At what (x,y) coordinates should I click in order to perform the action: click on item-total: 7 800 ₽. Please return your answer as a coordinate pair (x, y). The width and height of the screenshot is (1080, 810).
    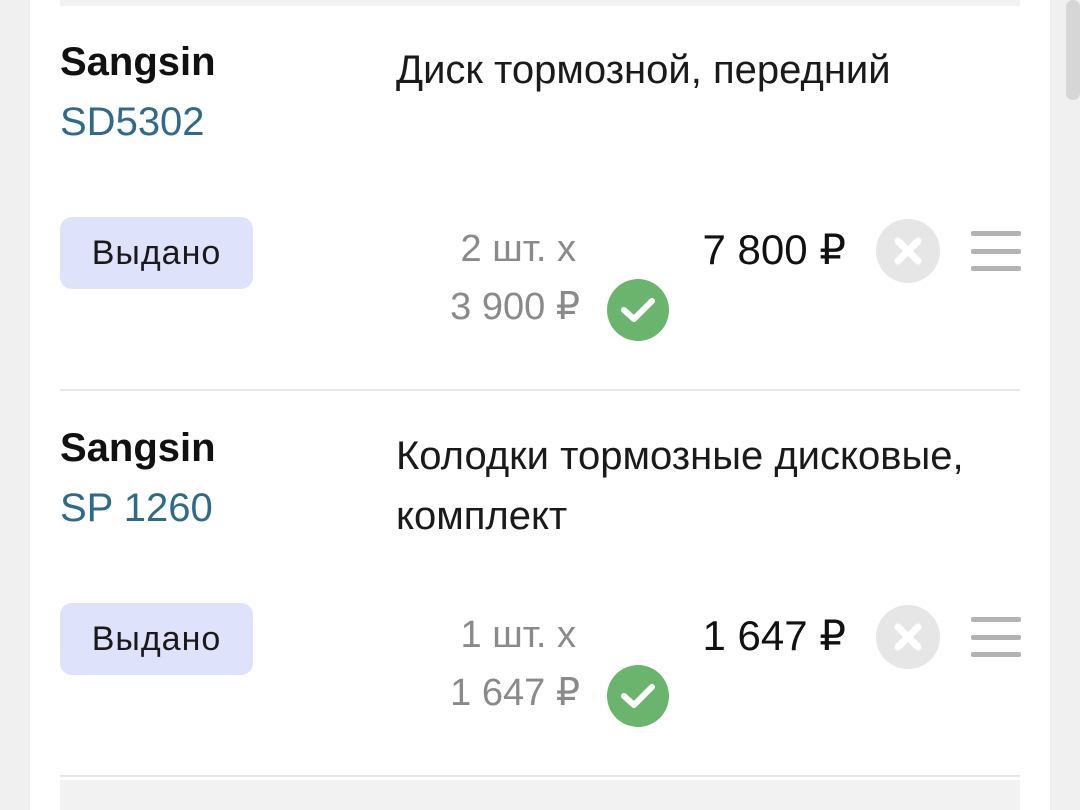
    Looking at the image, I should click on (774, 249).